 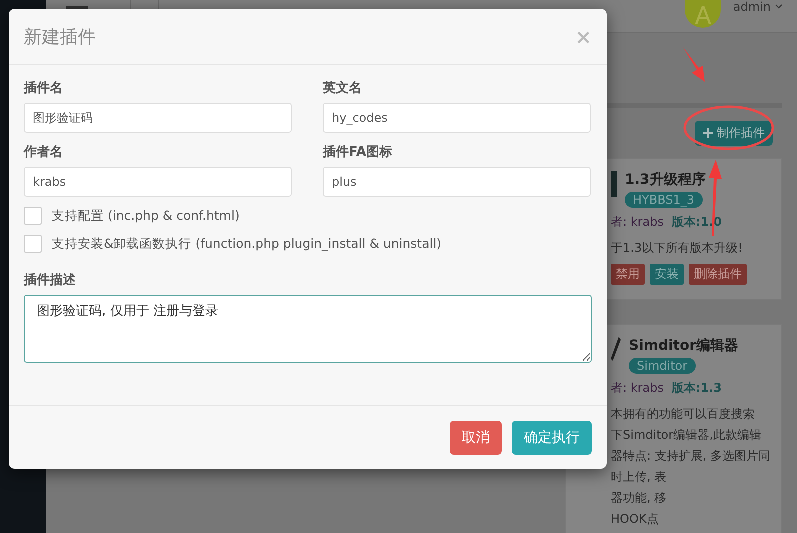 I want to click on plugin-title: Simditor编辑器, so click(x=684, y=346).